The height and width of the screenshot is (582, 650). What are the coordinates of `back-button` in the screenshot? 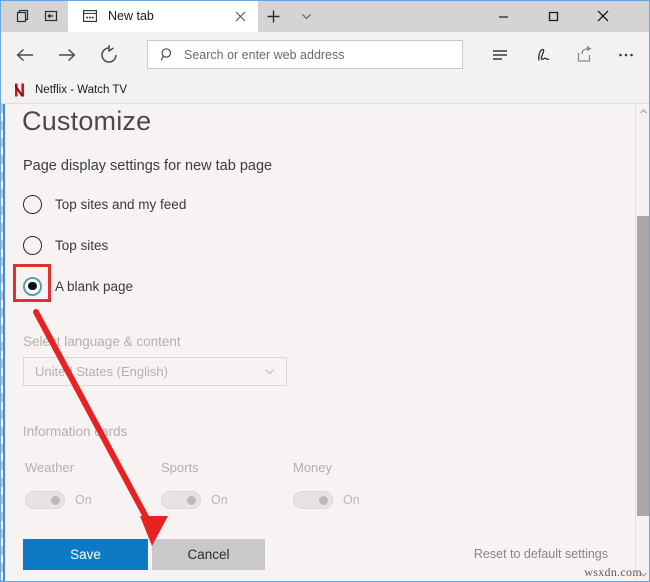 It's located at (25, 55).